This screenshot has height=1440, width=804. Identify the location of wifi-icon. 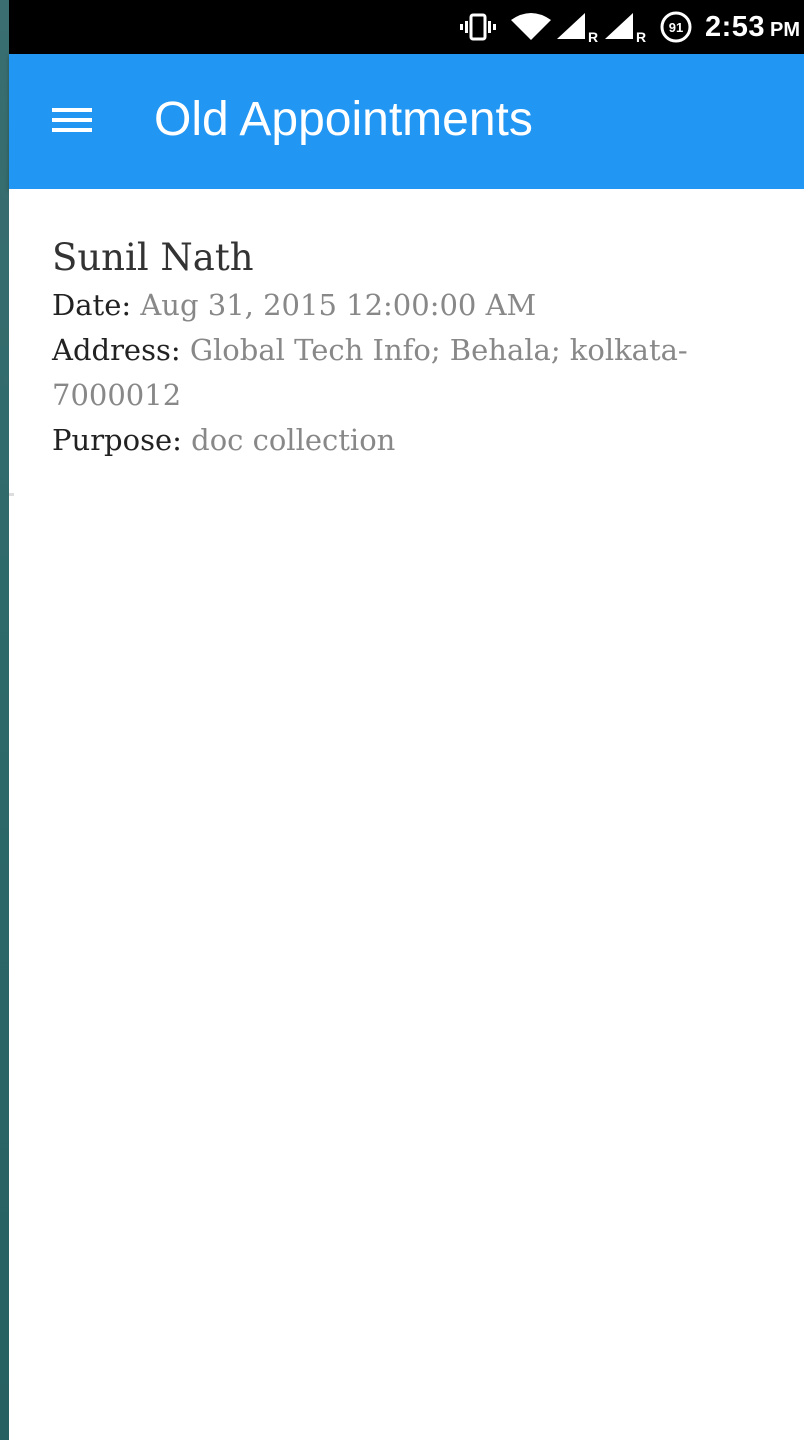
(531, 27).